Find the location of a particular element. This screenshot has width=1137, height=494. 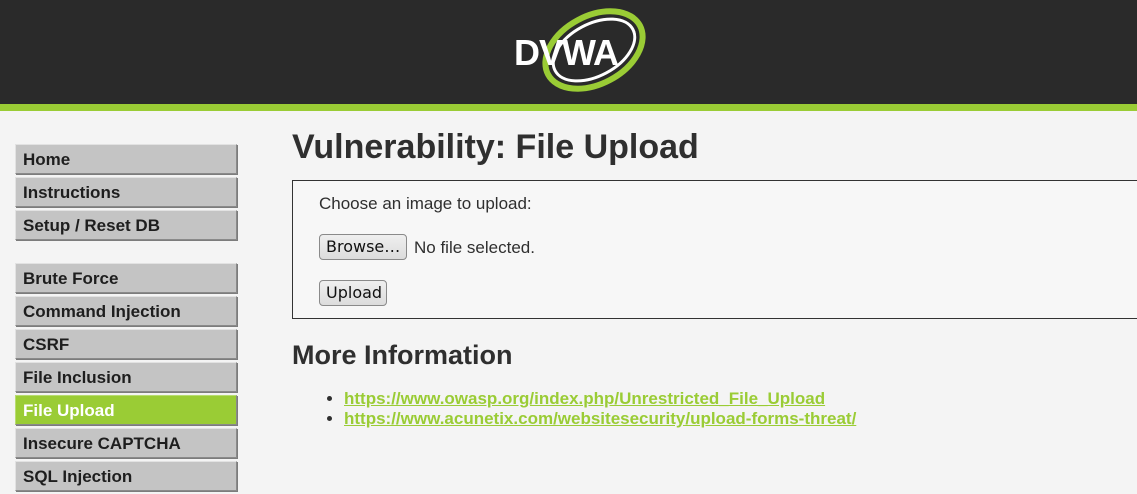

sidebar-item-setup-reset-db: Setup / Reset DB is located at coordinates (126, 225).